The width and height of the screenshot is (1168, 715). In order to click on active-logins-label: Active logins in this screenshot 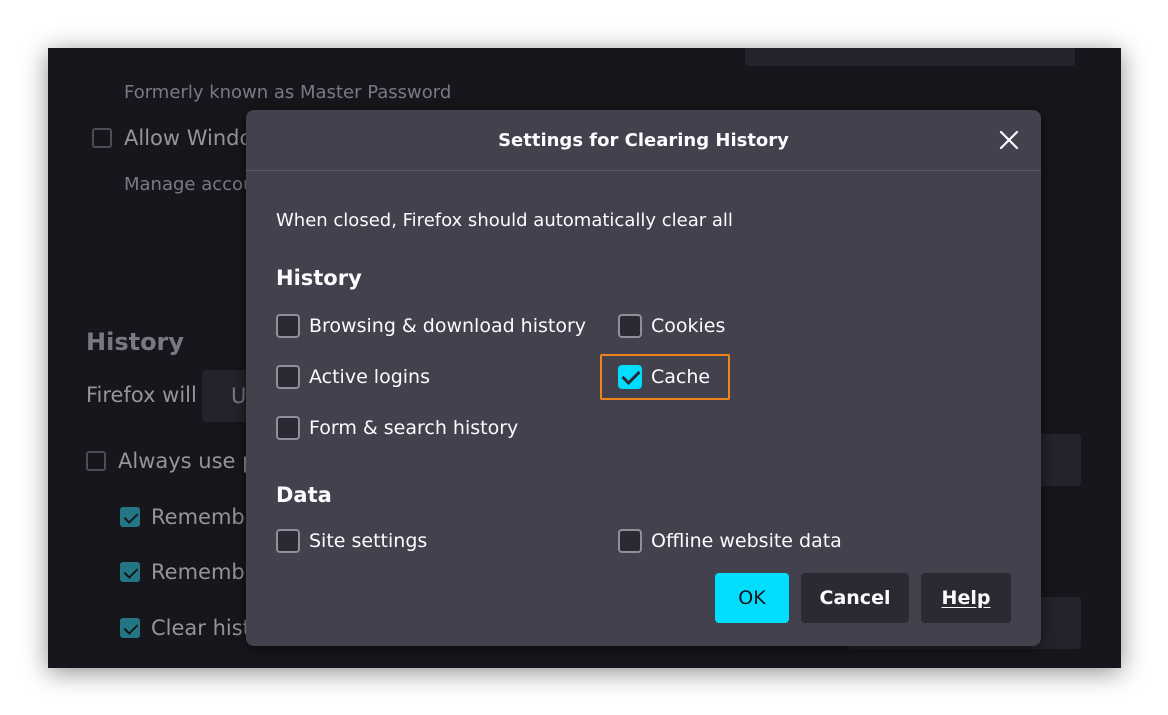, I will do `click(369, 377)`.